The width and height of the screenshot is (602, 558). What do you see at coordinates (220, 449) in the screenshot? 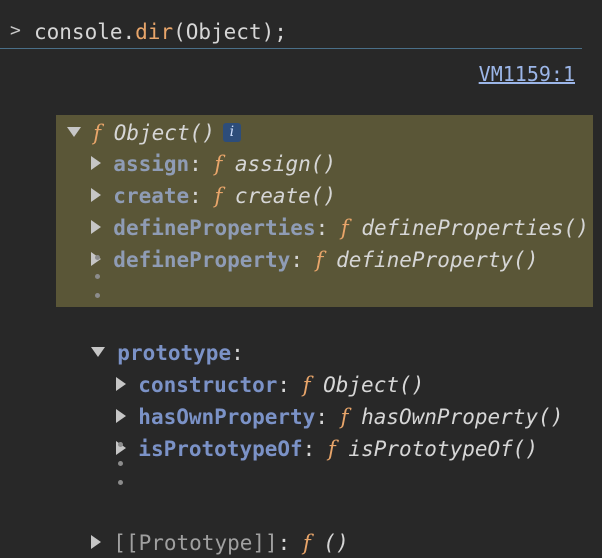
I see `property-key: isPrototypeOf` at bounding box center [220, 449].